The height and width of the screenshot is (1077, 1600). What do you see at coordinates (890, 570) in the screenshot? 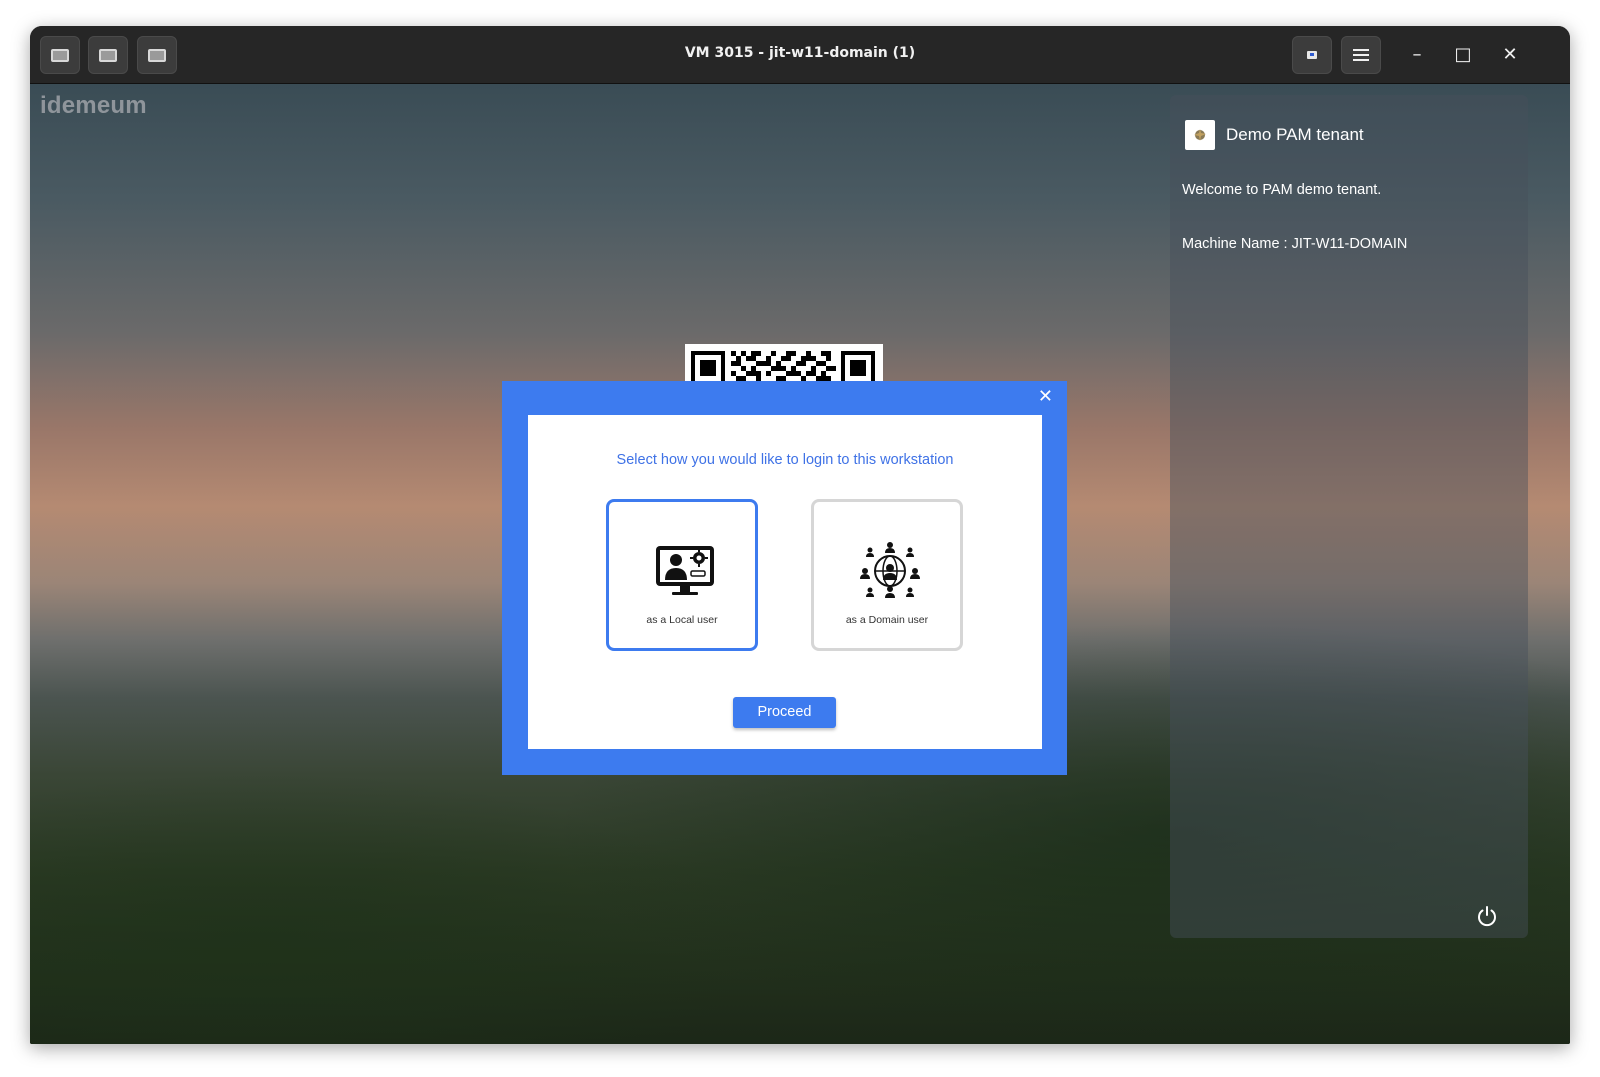
I see `domain-users-network-icon` at bounding box center [890, 570].